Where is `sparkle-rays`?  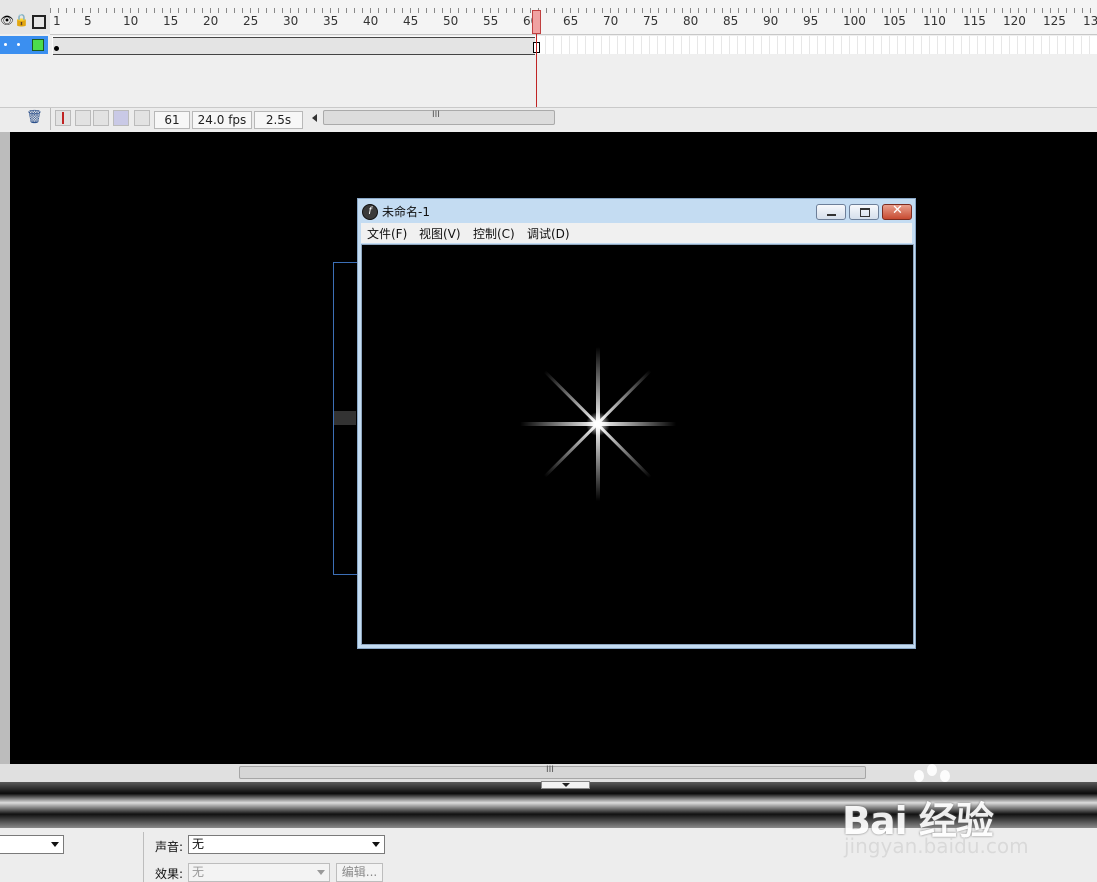 sparkle-rays is located at coordinates (598, 424).